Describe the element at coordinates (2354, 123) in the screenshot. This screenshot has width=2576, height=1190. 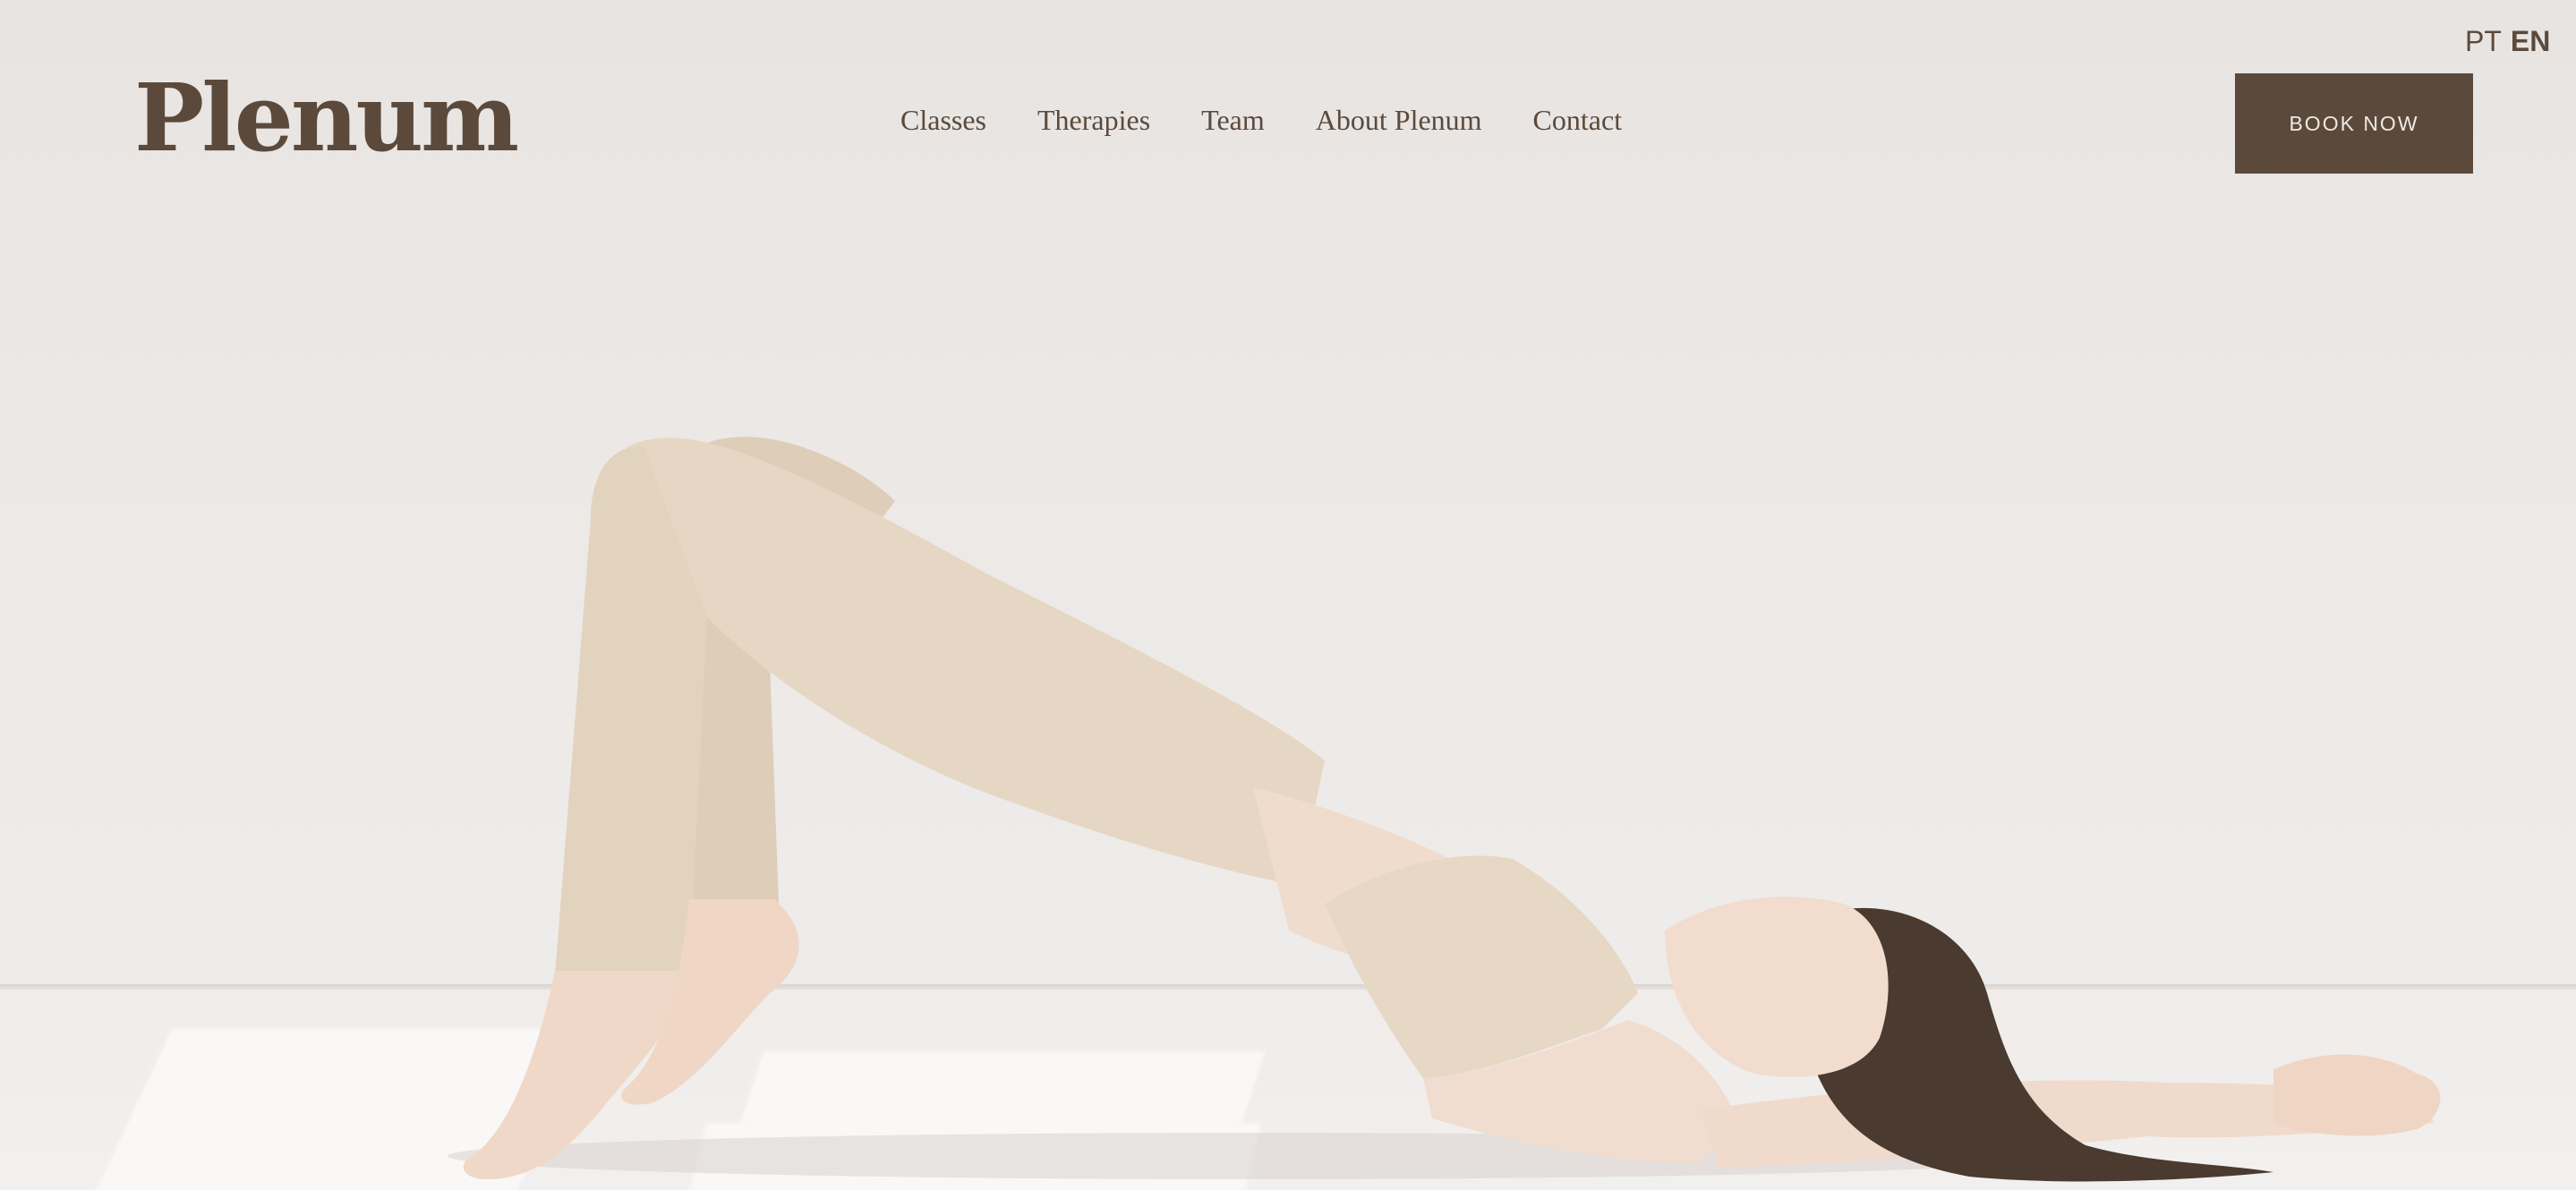
I see `book-now-button: BOOK NOW` at that location.